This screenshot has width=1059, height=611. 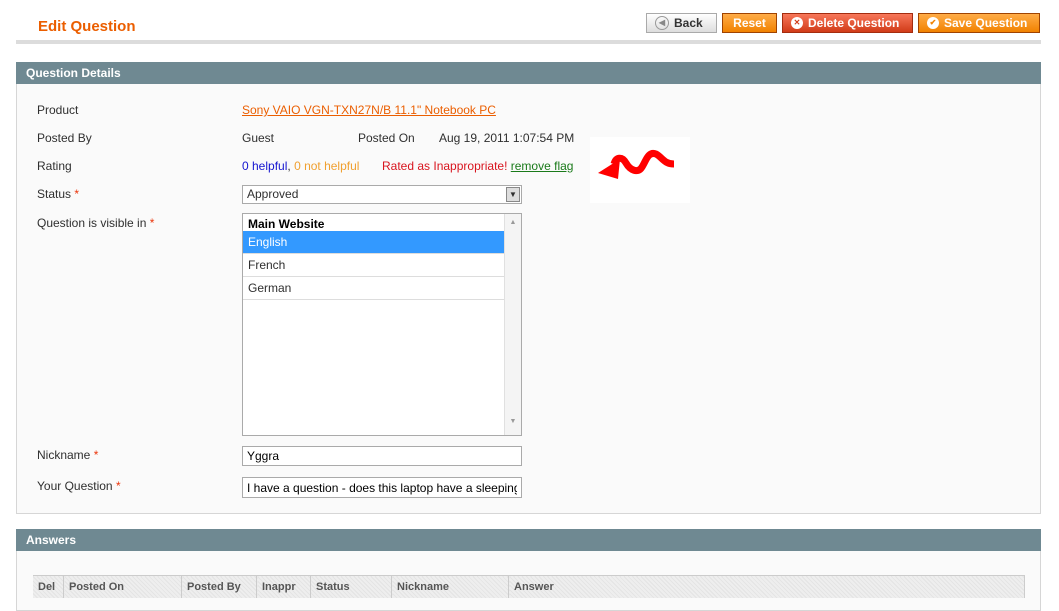 What do you see at coordinates (688, 23) in the screenshot?
I see `back-label: Back` at bounding box center [688, 23].